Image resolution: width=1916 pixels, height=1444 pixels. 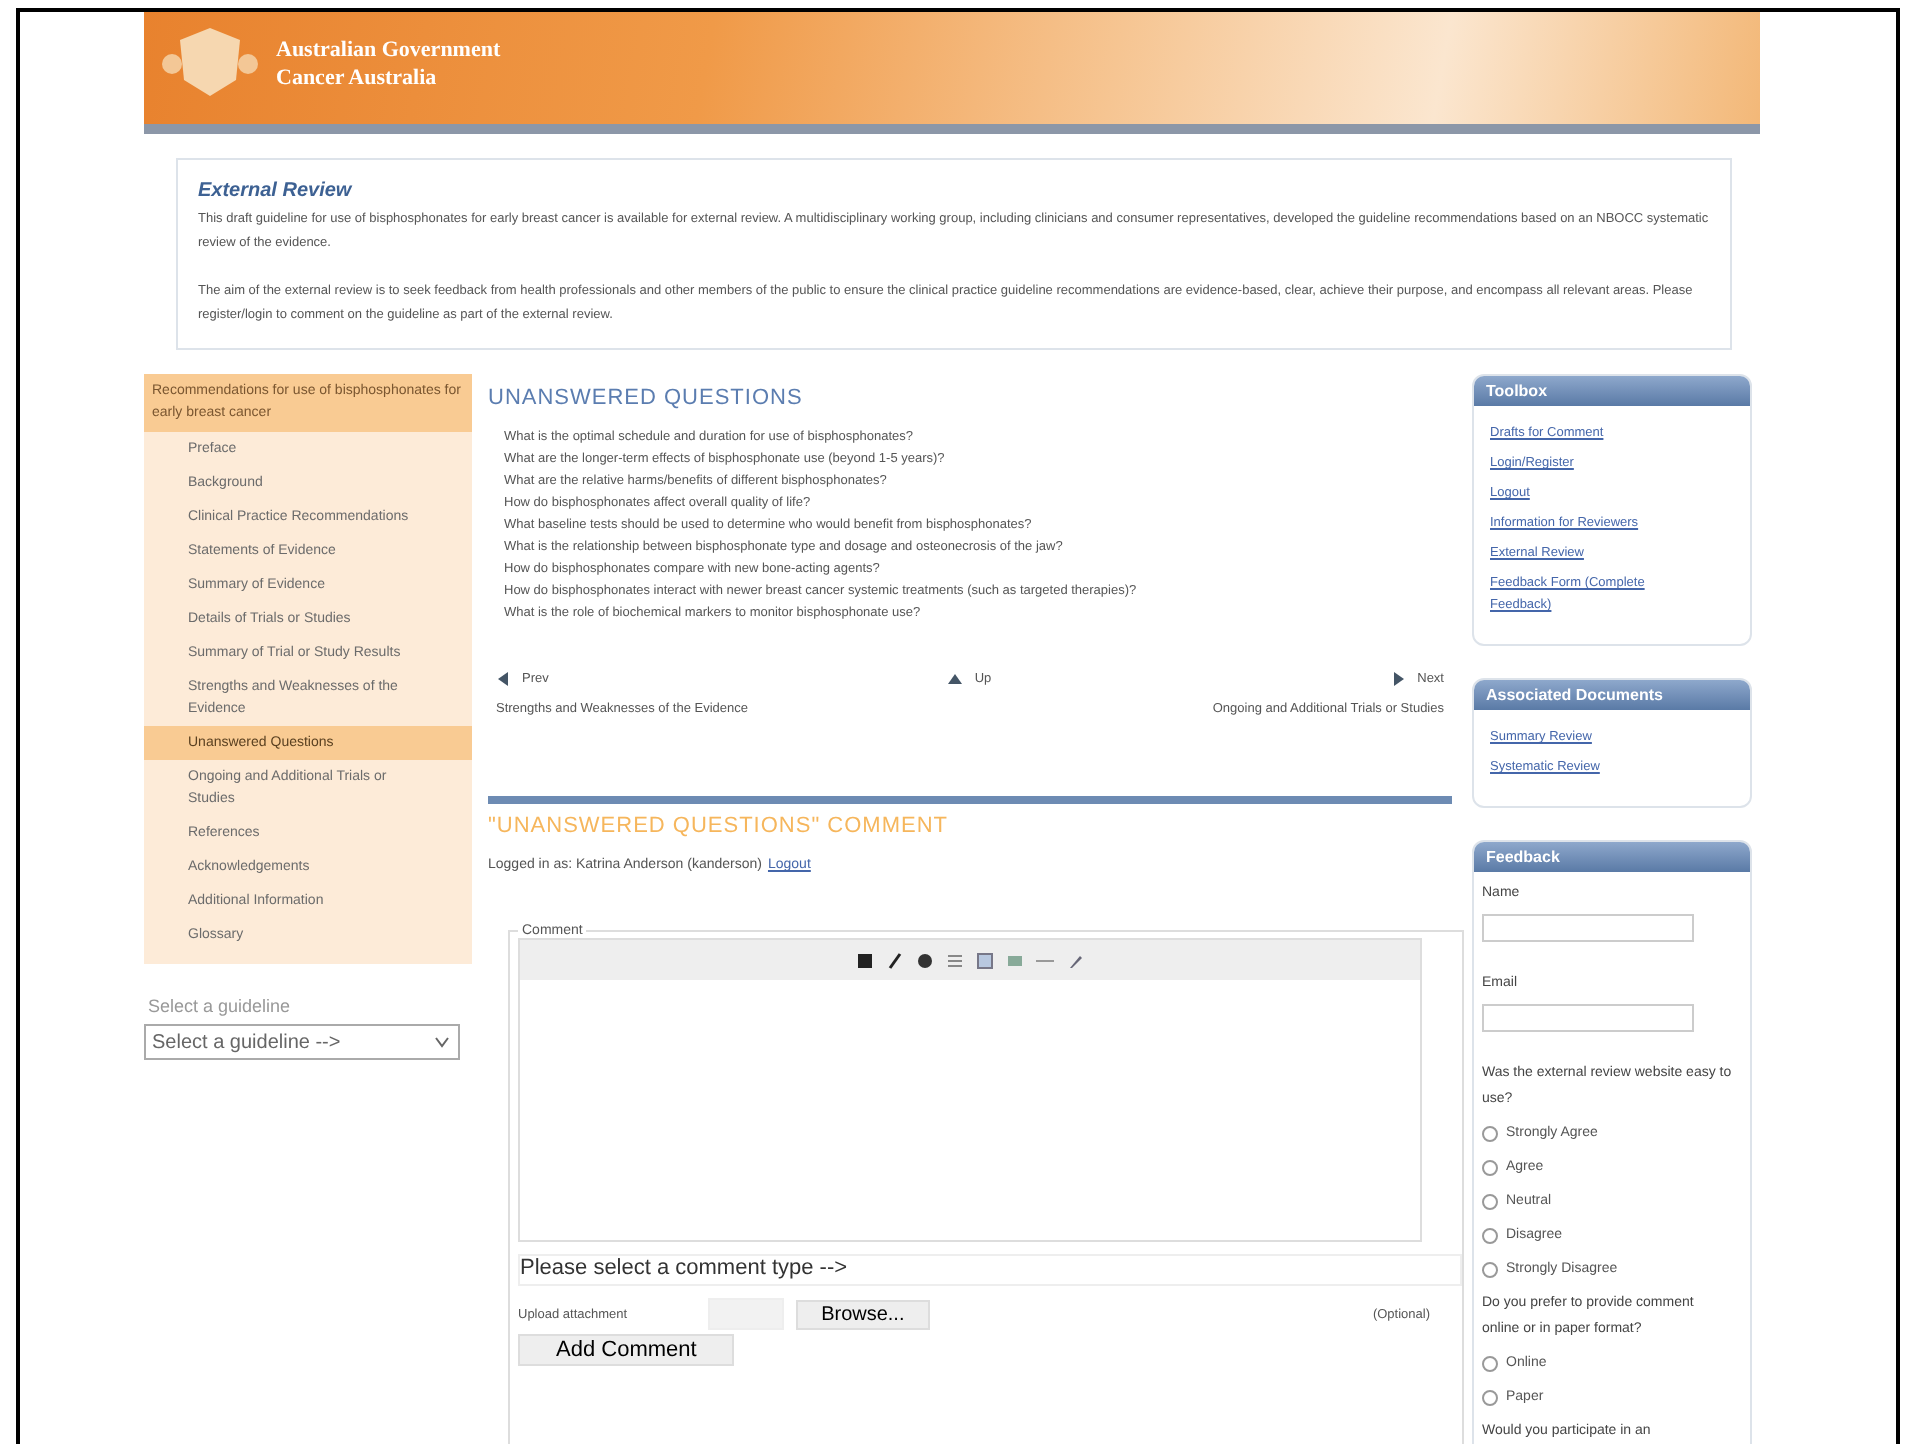 What do you see at coordinates (719, 826) in the screenshot?
I see `comment-title: "UNANSWERED QUESTIONS" COMMENT` at bounding box center [719, 826].